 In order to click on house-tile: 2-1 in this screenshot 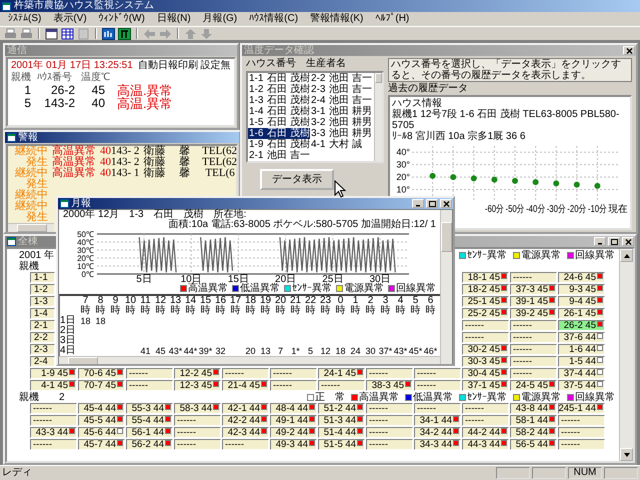, I will do `click(42, 325)`.